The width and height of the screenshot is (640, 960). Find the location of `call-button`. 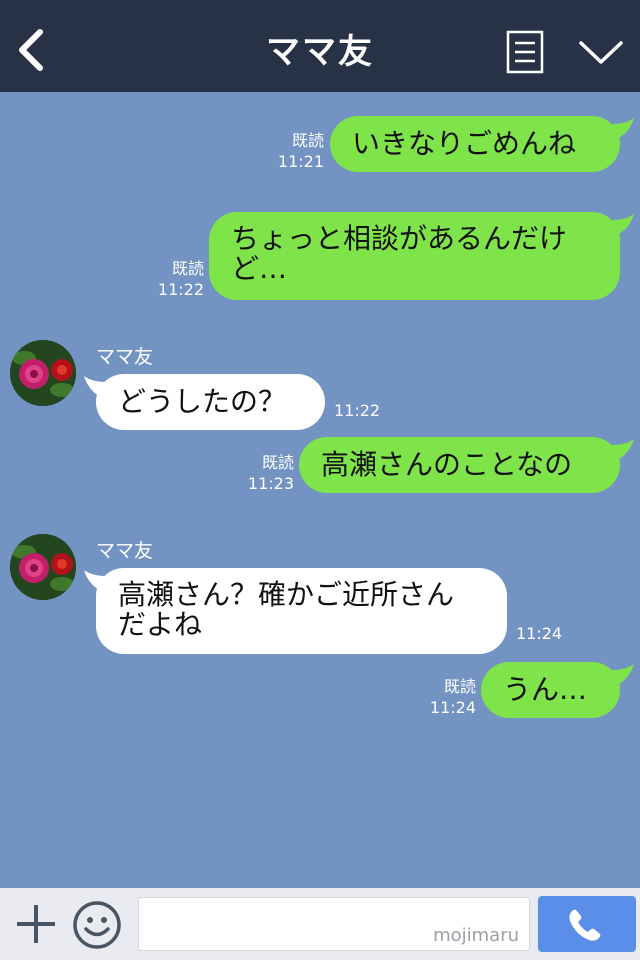

call-button is located at coordinates (587, 924).